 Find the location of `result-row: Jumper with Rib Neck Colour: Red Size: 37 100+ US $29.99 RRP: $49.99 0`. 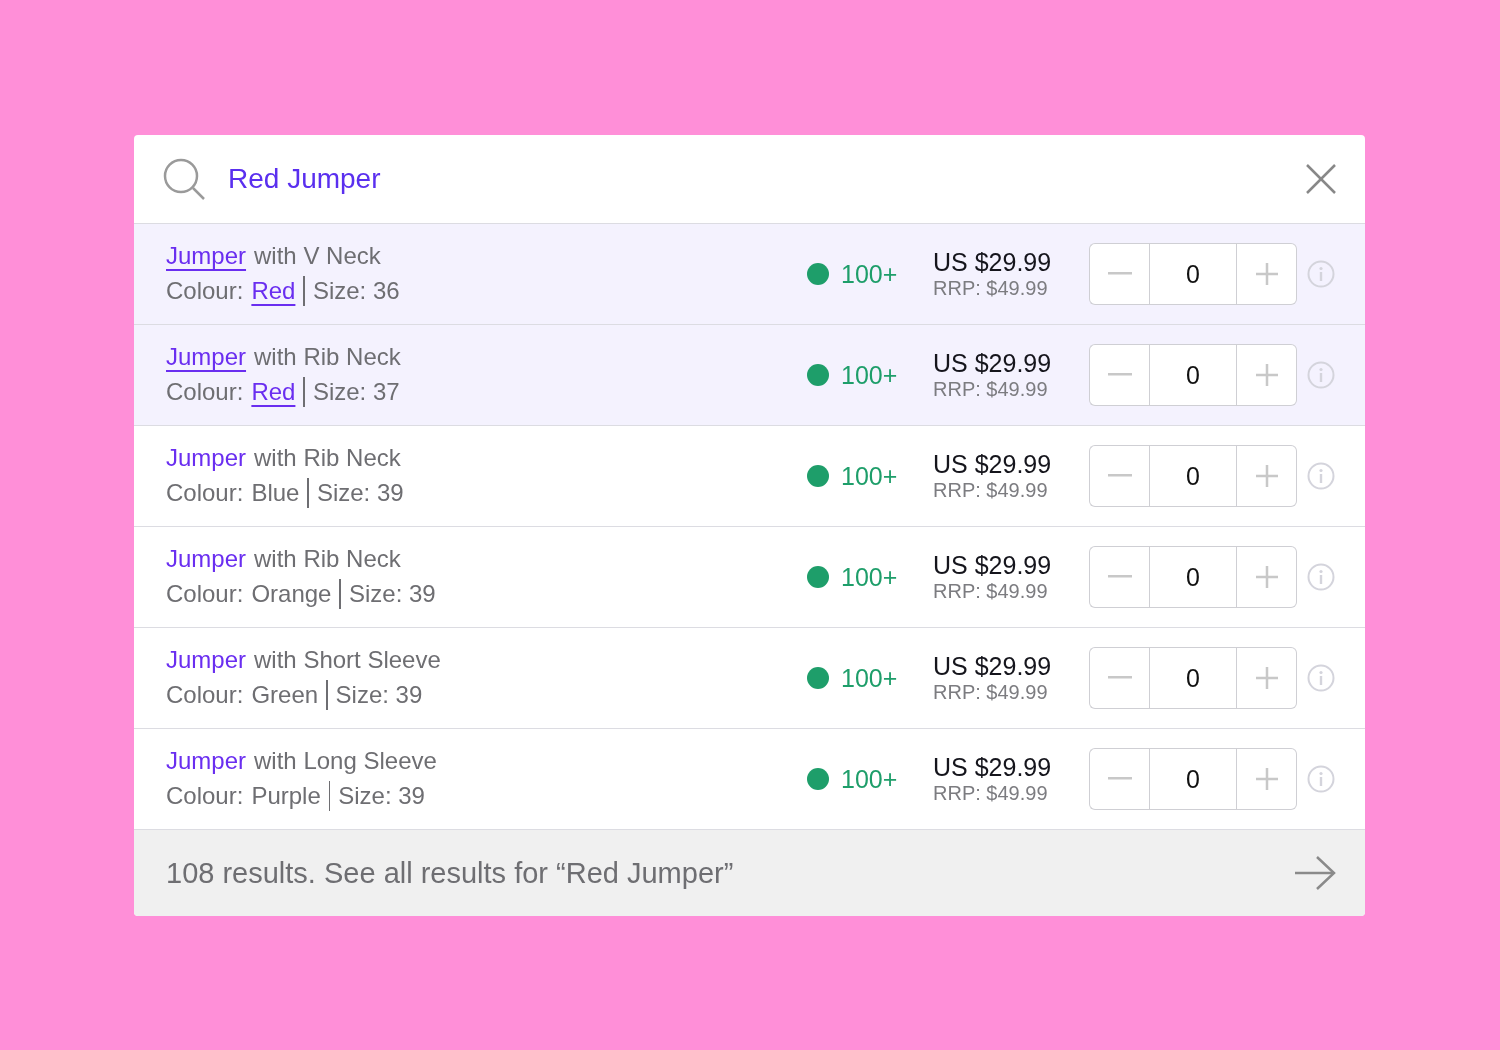

result-row: Jumper with Rib Neck Colour: Red Size: 37 100+ US $29.99 RRP: $49.99 0 is located at coordinates (749, 374).